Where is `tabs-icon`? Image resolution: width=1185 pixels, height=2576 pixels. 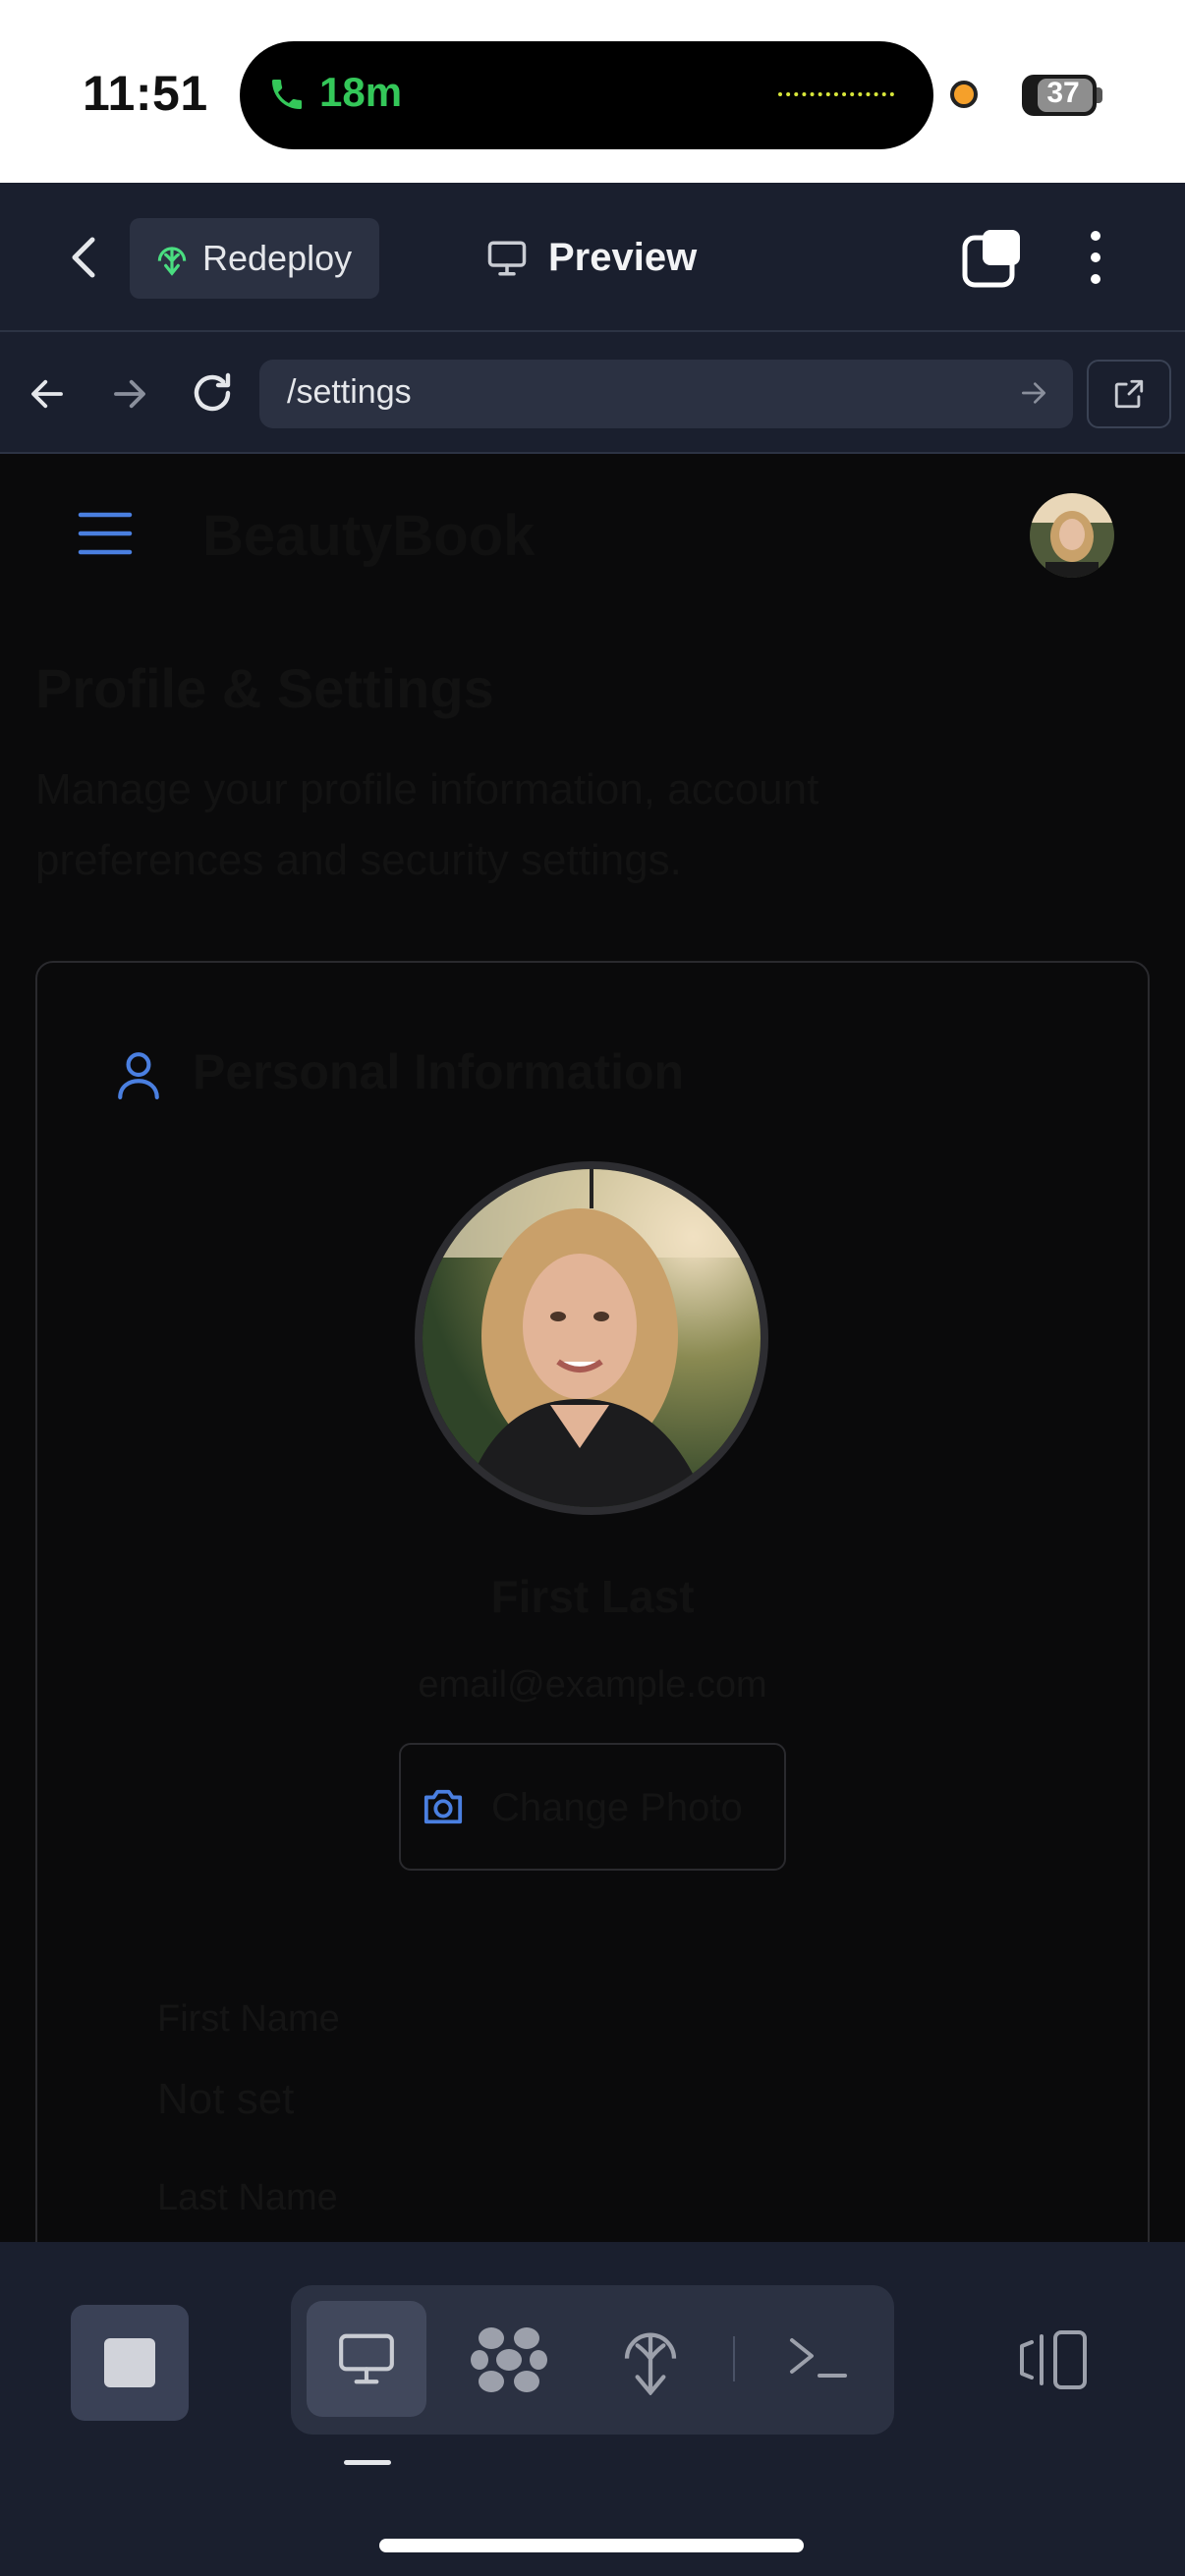 tabs-icon is located at coordinates (993, 258).